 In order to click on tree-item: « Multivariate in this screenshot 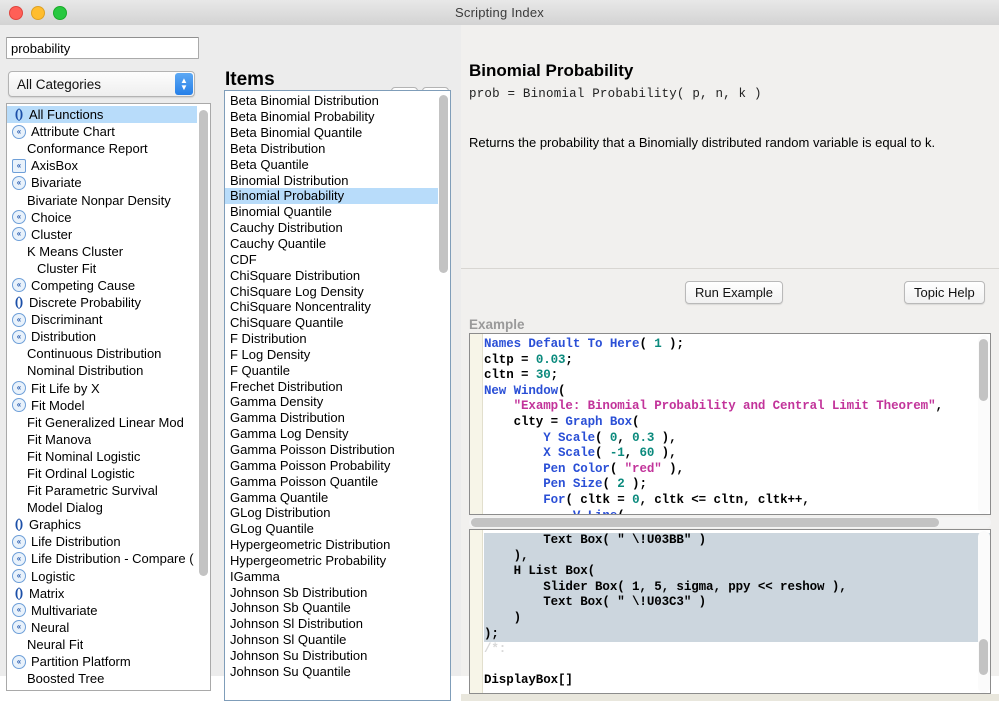, I will do `click(102, 610)`.